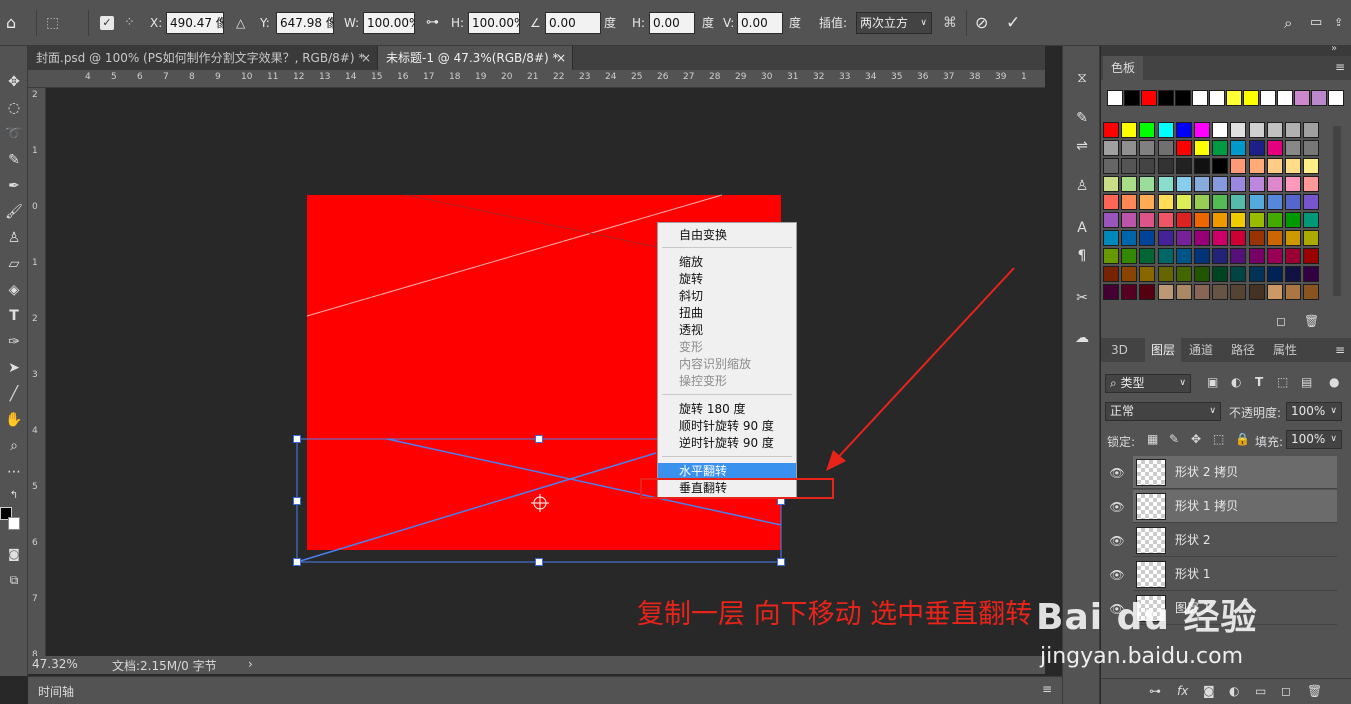 Image resolution: width=1351 pixels, height=704 pixels. What do you see at coordinates (573, 23) in the screenshot?
I see `angle-field: 0.00` at bounding box center [573, 23].